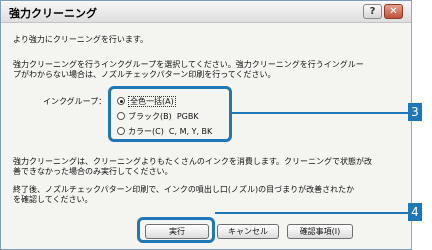 This screenshot has height=250, width=432. Describe the element at coordinates (75, 101) in the screenshot. I see `ink-group-label: インクグループ：` at that location.